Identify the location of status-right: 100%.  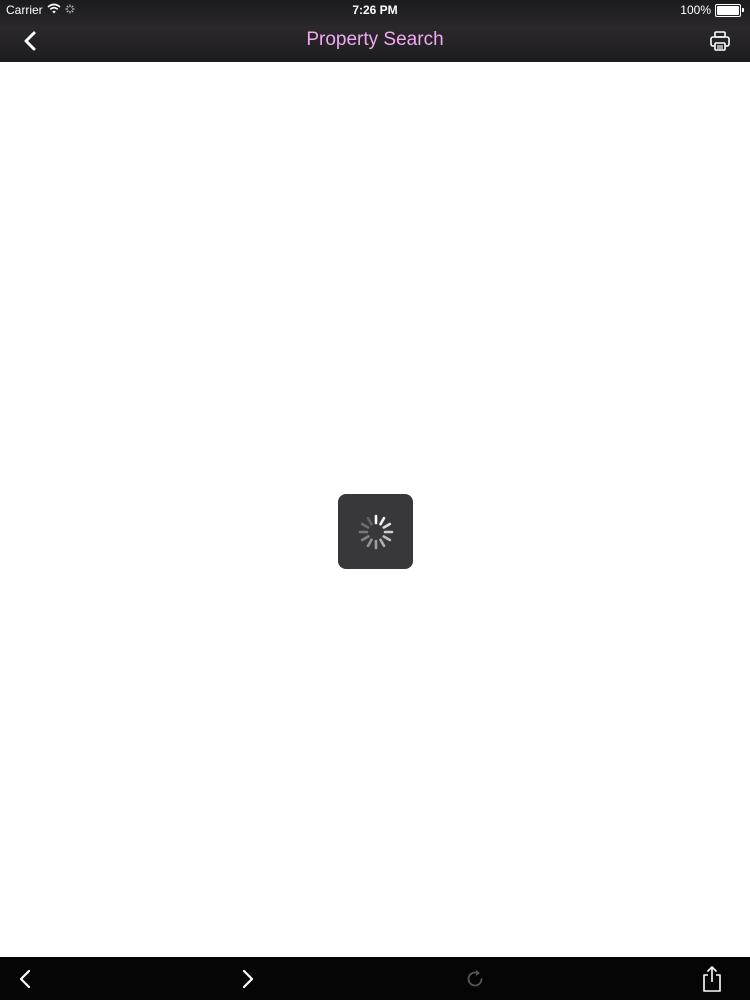
(712, 10).